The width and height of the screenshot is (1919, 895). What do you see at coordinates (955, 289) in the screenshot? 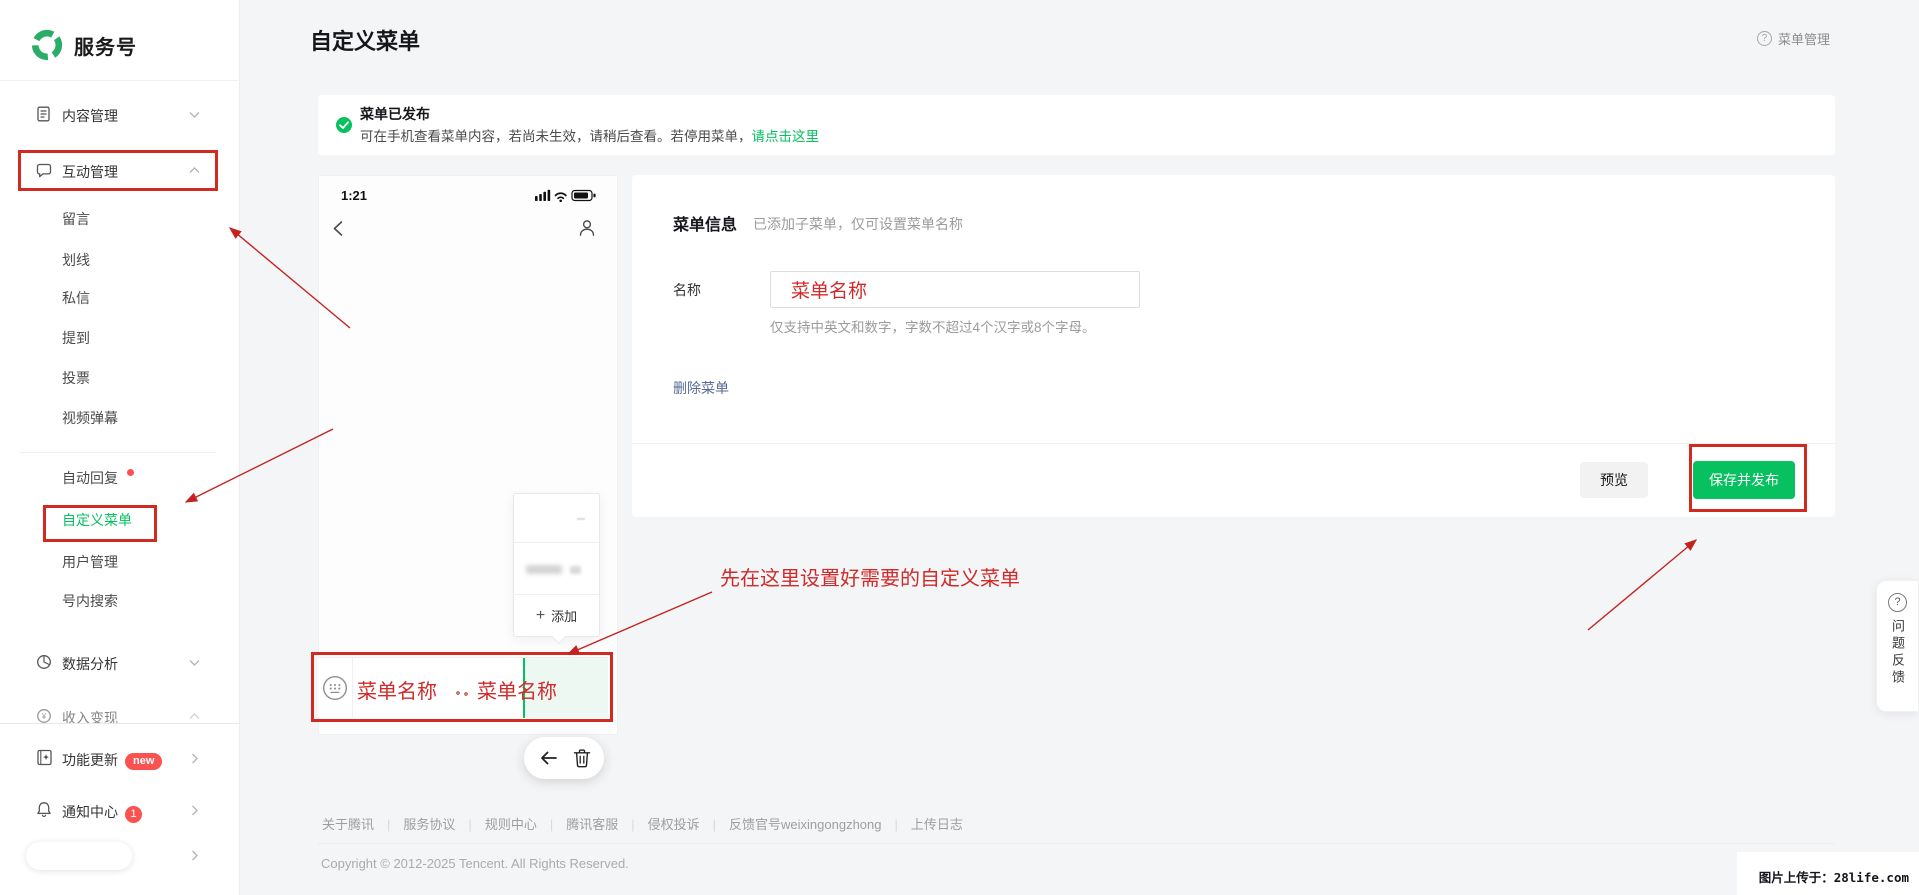
I see `menu-name-input` at bounding box center [955, 289].